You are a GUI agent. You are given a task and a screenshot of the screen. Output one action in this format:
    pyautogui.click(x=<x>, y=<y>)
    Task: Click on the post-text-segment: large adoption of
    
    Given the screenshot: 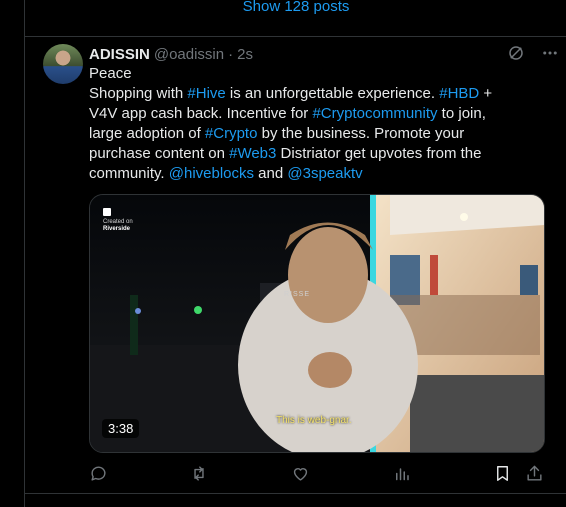 What is the action you would take?
    pyautogui.click(x=147, y=133)
    